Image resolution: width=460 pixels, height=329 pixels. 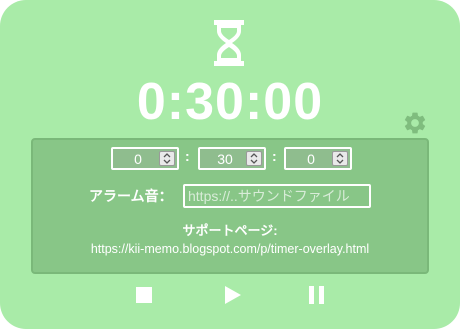 What do you see at coordinates (144, 295) in the screenshot?
I see `stop-icon` at bounding box center [144, 295].